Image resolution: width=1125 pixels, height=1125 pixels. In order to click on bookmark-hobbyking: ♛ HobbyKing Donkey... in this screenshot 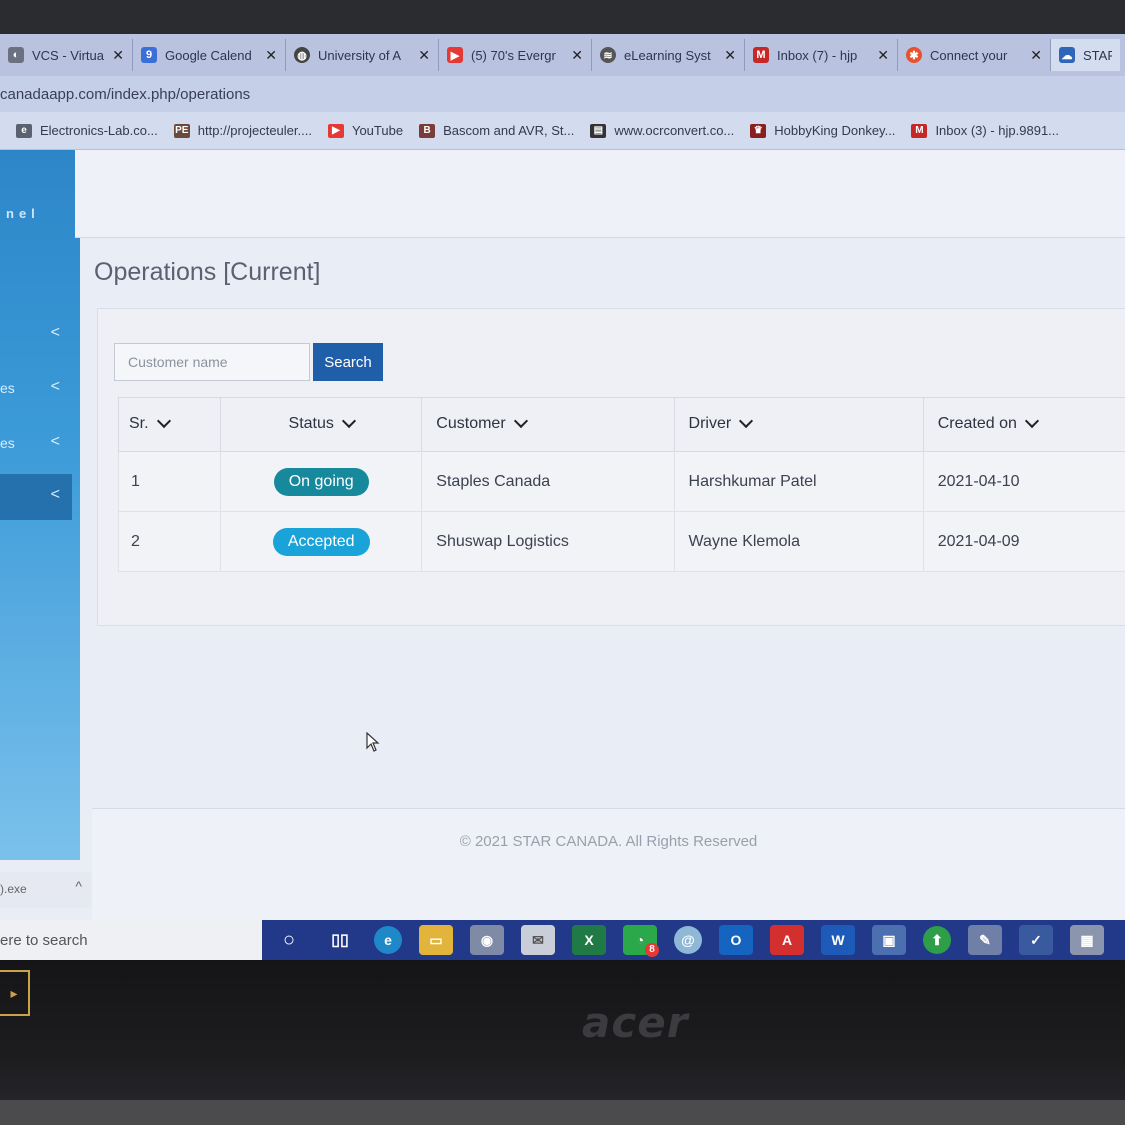, I will do `click(822, 130)`.